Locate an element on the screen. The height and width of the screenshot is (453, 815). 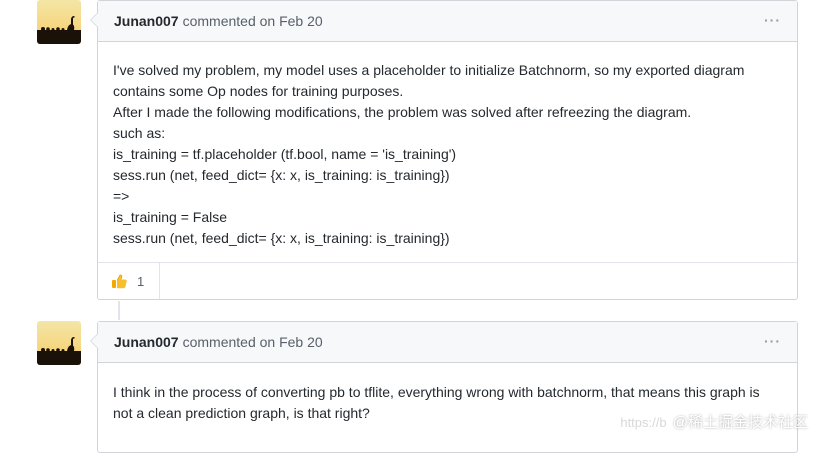
comment-line: => is located at coordinates (121, 196).